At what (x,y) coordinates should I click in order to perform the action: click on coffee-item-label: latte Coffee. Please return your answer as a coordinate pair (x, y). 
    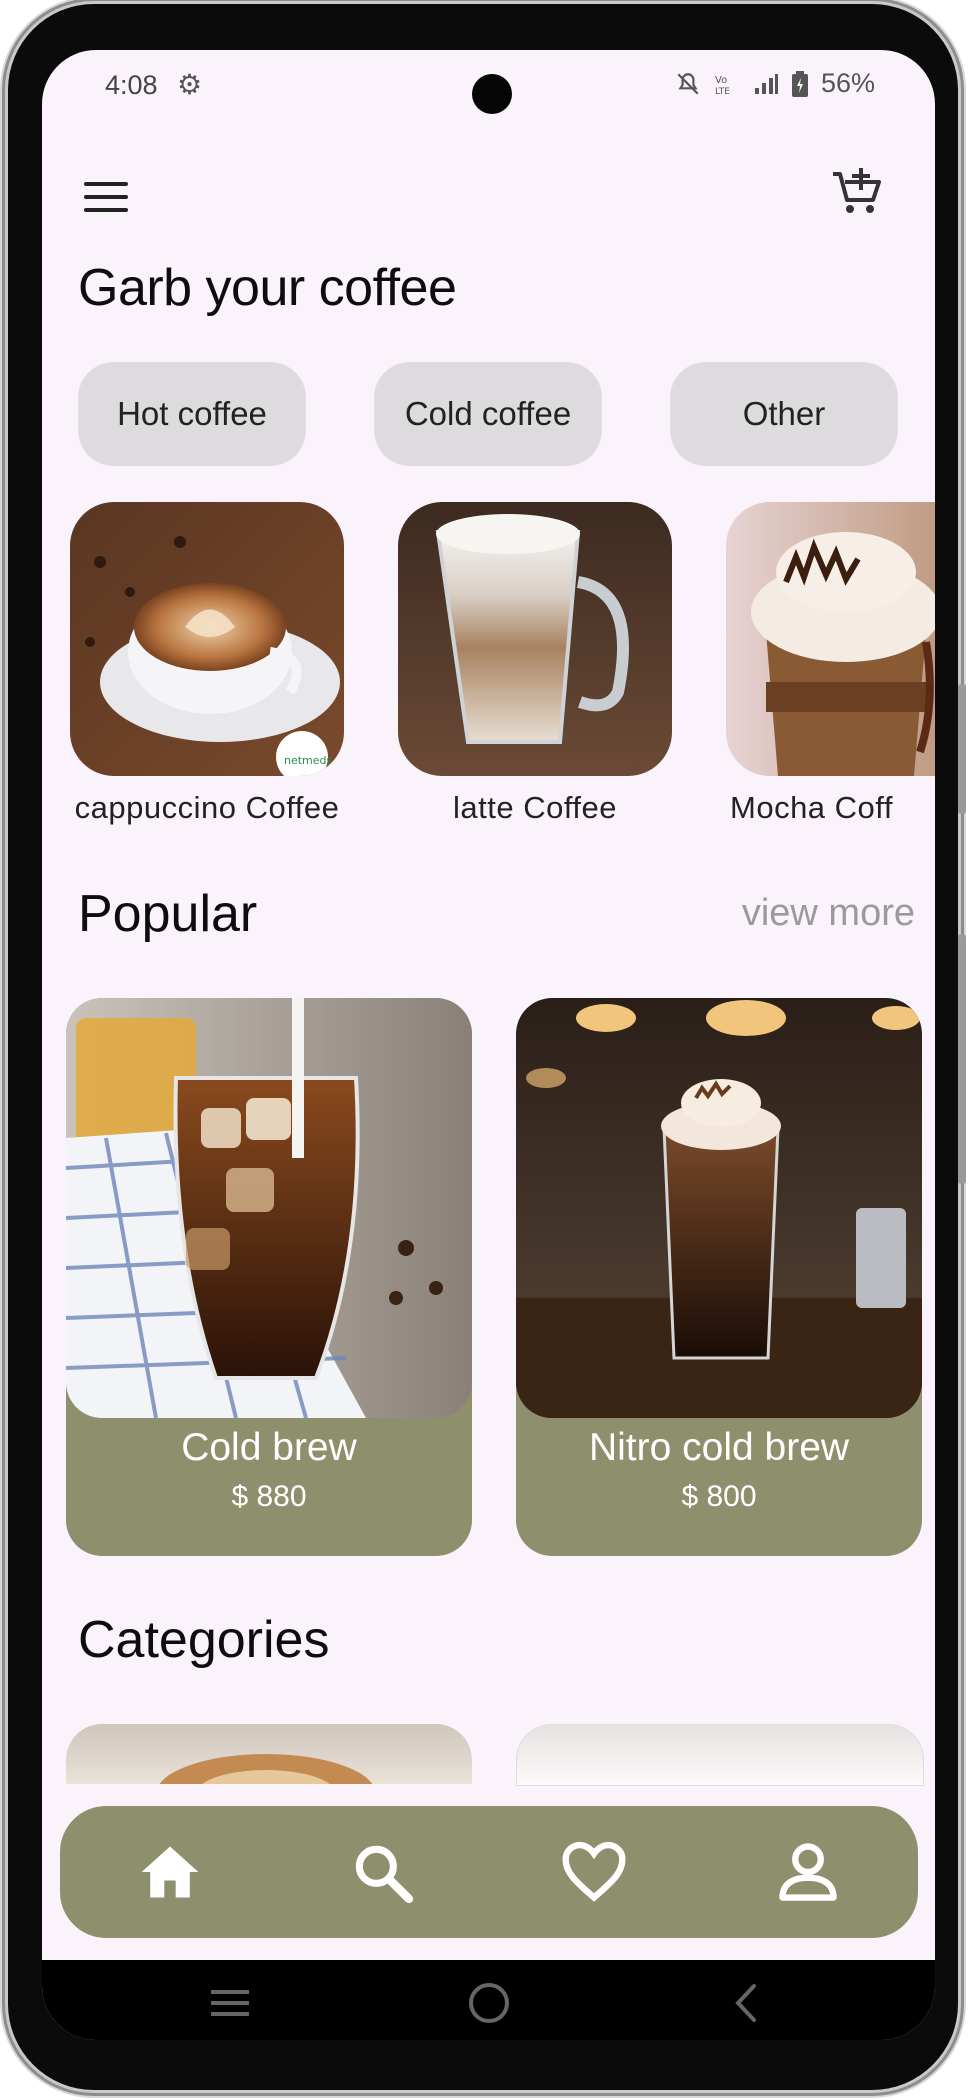
    Looking at the image, I should click on (535, 807).